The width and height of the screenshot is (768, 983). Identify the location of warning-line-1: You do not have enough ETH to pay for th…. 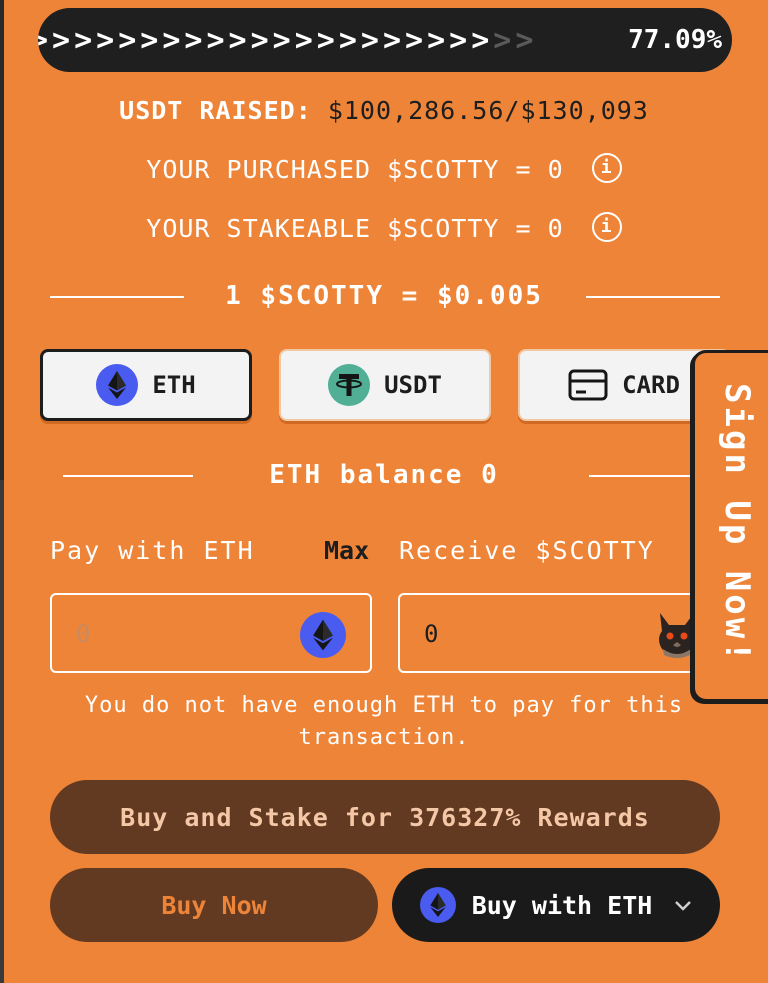
(384, 705).